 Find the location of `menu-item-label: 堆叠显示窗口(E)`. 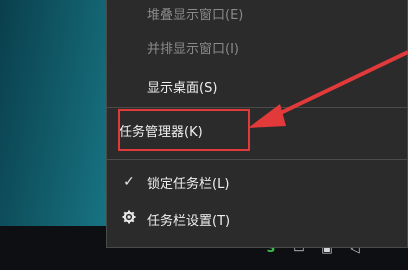

menu-item-label: 堆叠显示窗口(E) is located at coordinates (195, 15).